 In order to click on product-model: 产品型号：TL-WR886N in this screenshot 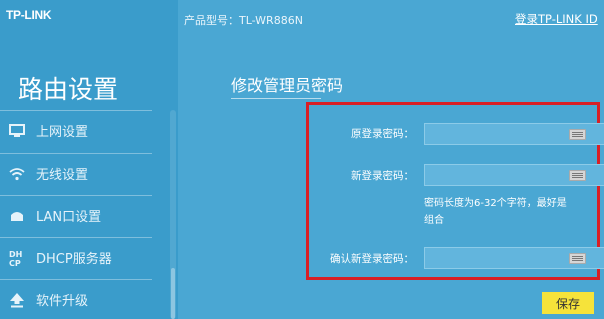, I will do `click(243, 20)`.